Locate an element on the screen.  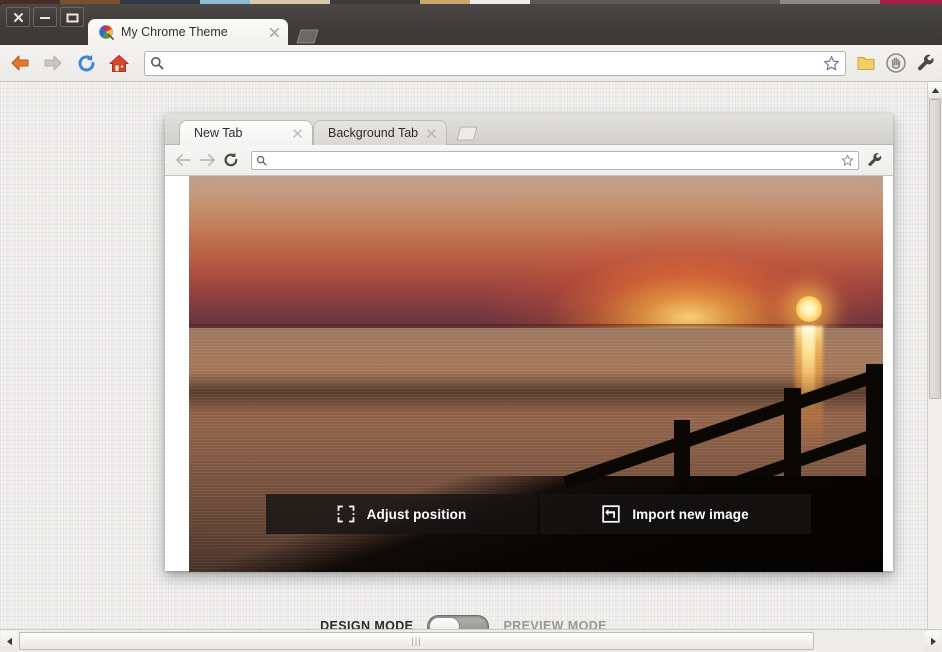
mode-switch-row: DESIGN MODE PREVIEW MODE is located at coordinates (463, 619).